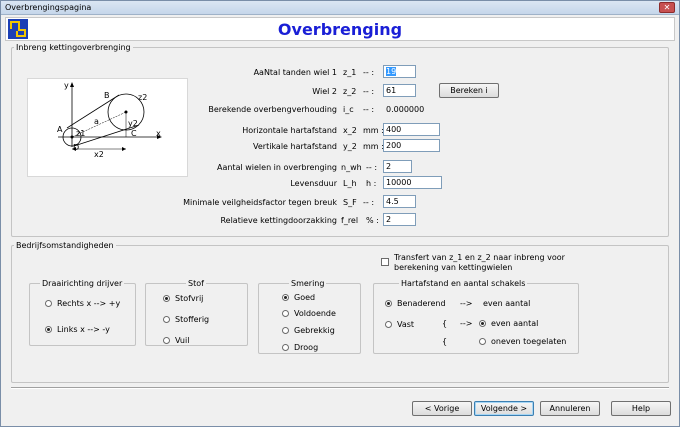 Image resolution: width=680 pixels, height=427 pixels. I want to click on stofferig-radio: Stofferig, so click(186, 319).